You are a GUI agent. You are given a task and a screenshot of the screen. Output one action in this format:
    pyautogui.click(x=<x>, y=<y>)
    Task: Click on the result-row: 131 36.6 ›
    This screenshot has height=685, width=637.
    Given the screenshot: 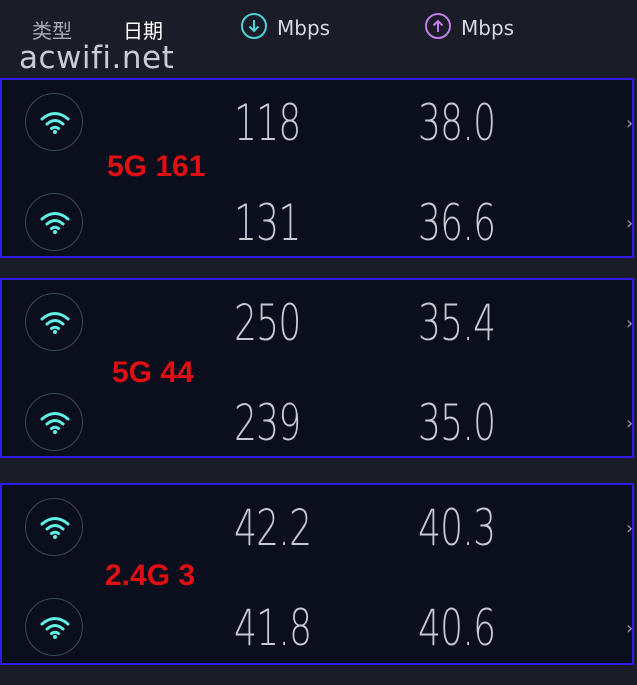 What is the action you would take?
    pyautogui.click(x=317, y=230)
    